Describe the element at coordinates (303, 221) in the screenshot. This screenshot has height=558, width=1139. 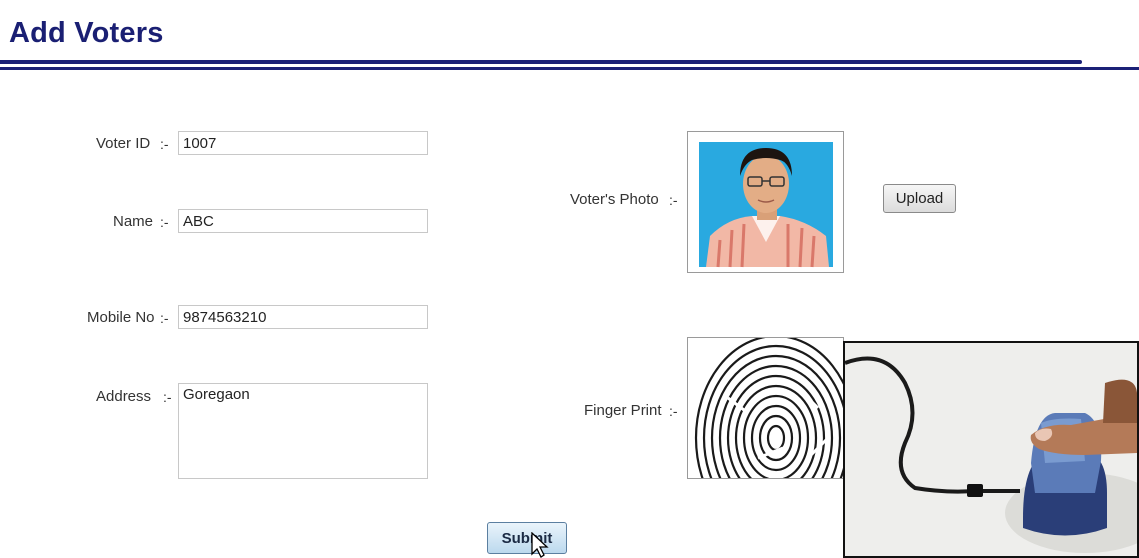
I see `name-input` at that location.